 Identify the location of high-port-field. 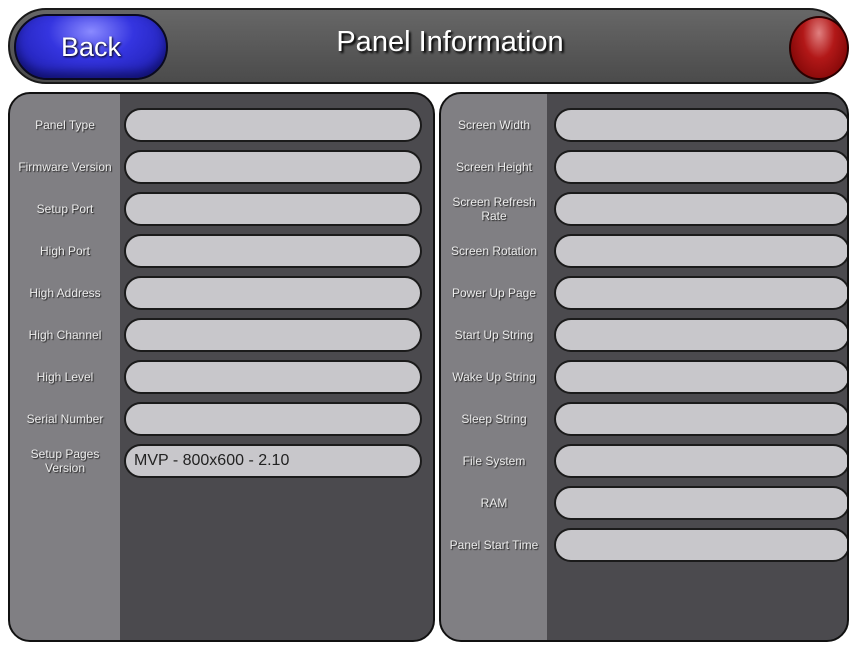
(273, 251).